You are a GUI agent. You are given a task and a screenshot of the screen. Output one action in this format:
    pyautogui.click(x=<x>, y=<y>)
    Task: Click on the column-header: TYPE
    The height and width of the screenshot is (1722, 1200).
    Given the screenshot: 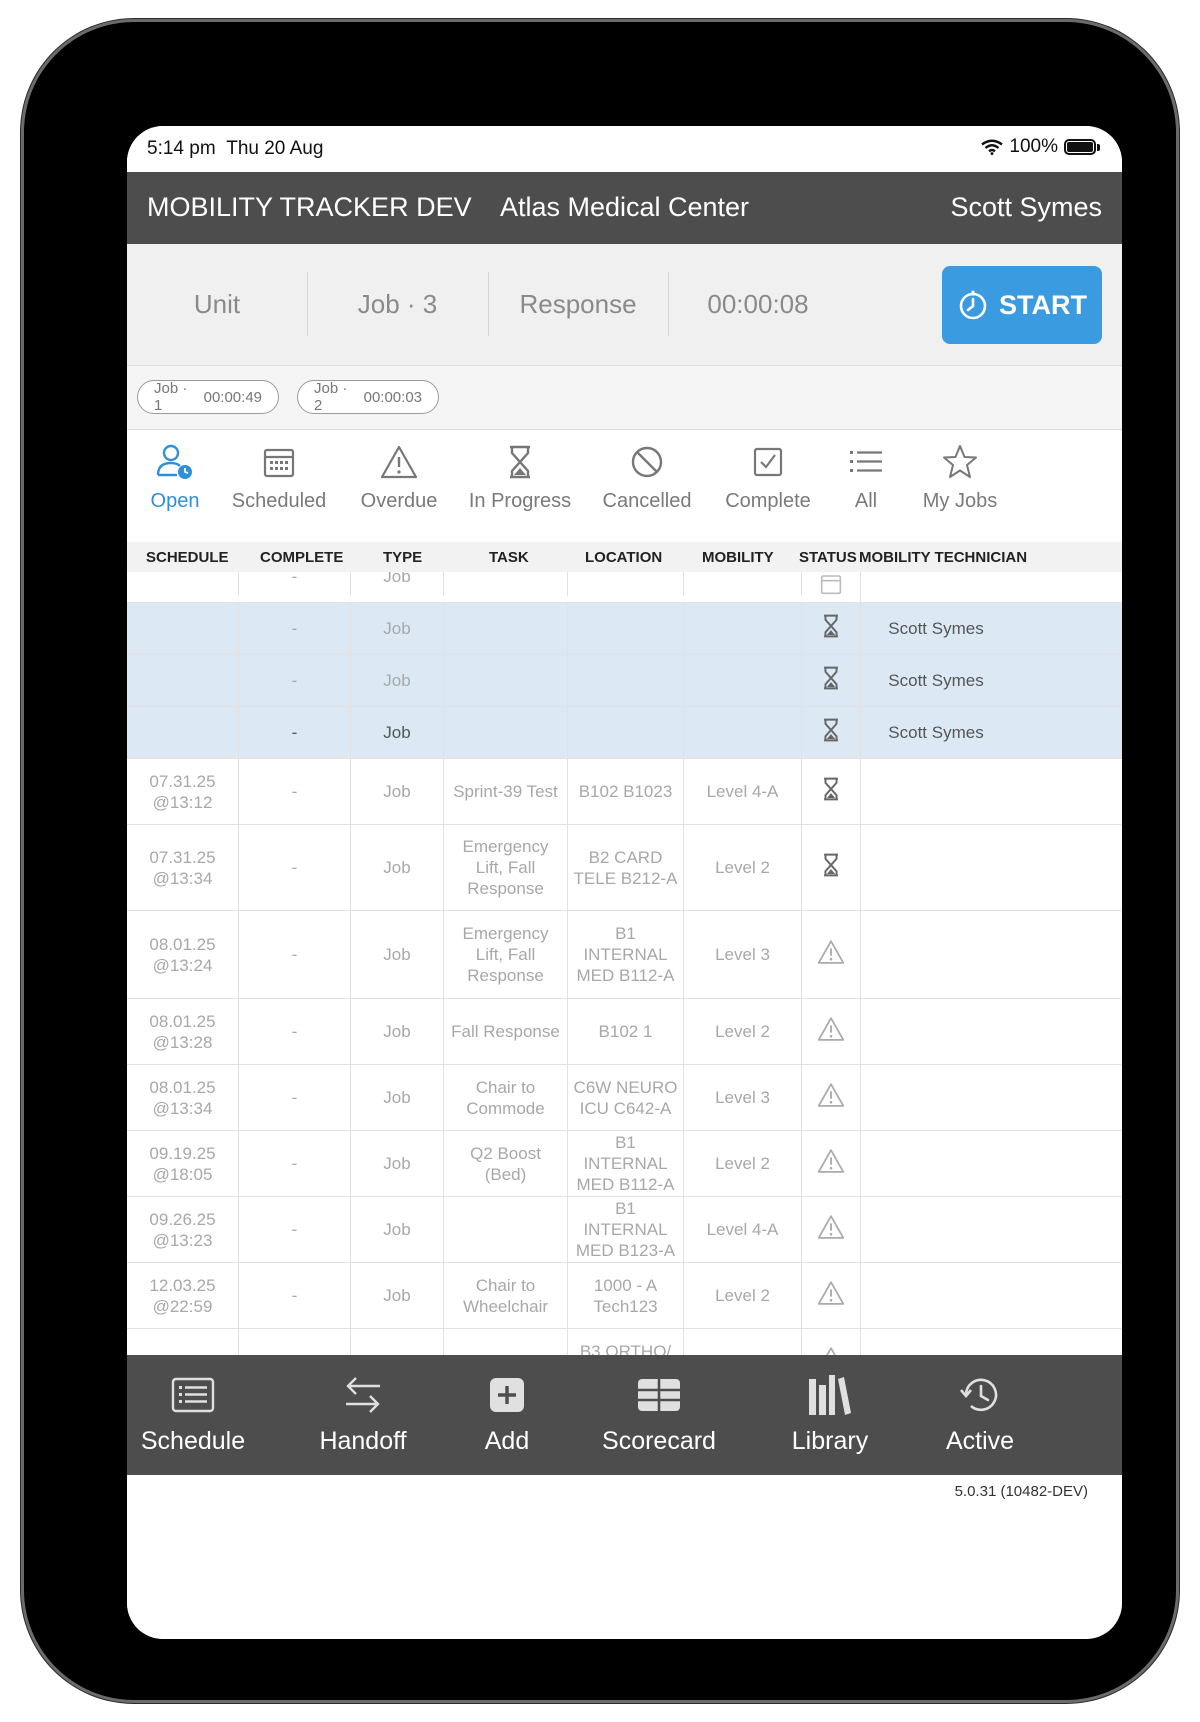 What is the action you would take?
    pyautogui.click(x=402, y=557)
    